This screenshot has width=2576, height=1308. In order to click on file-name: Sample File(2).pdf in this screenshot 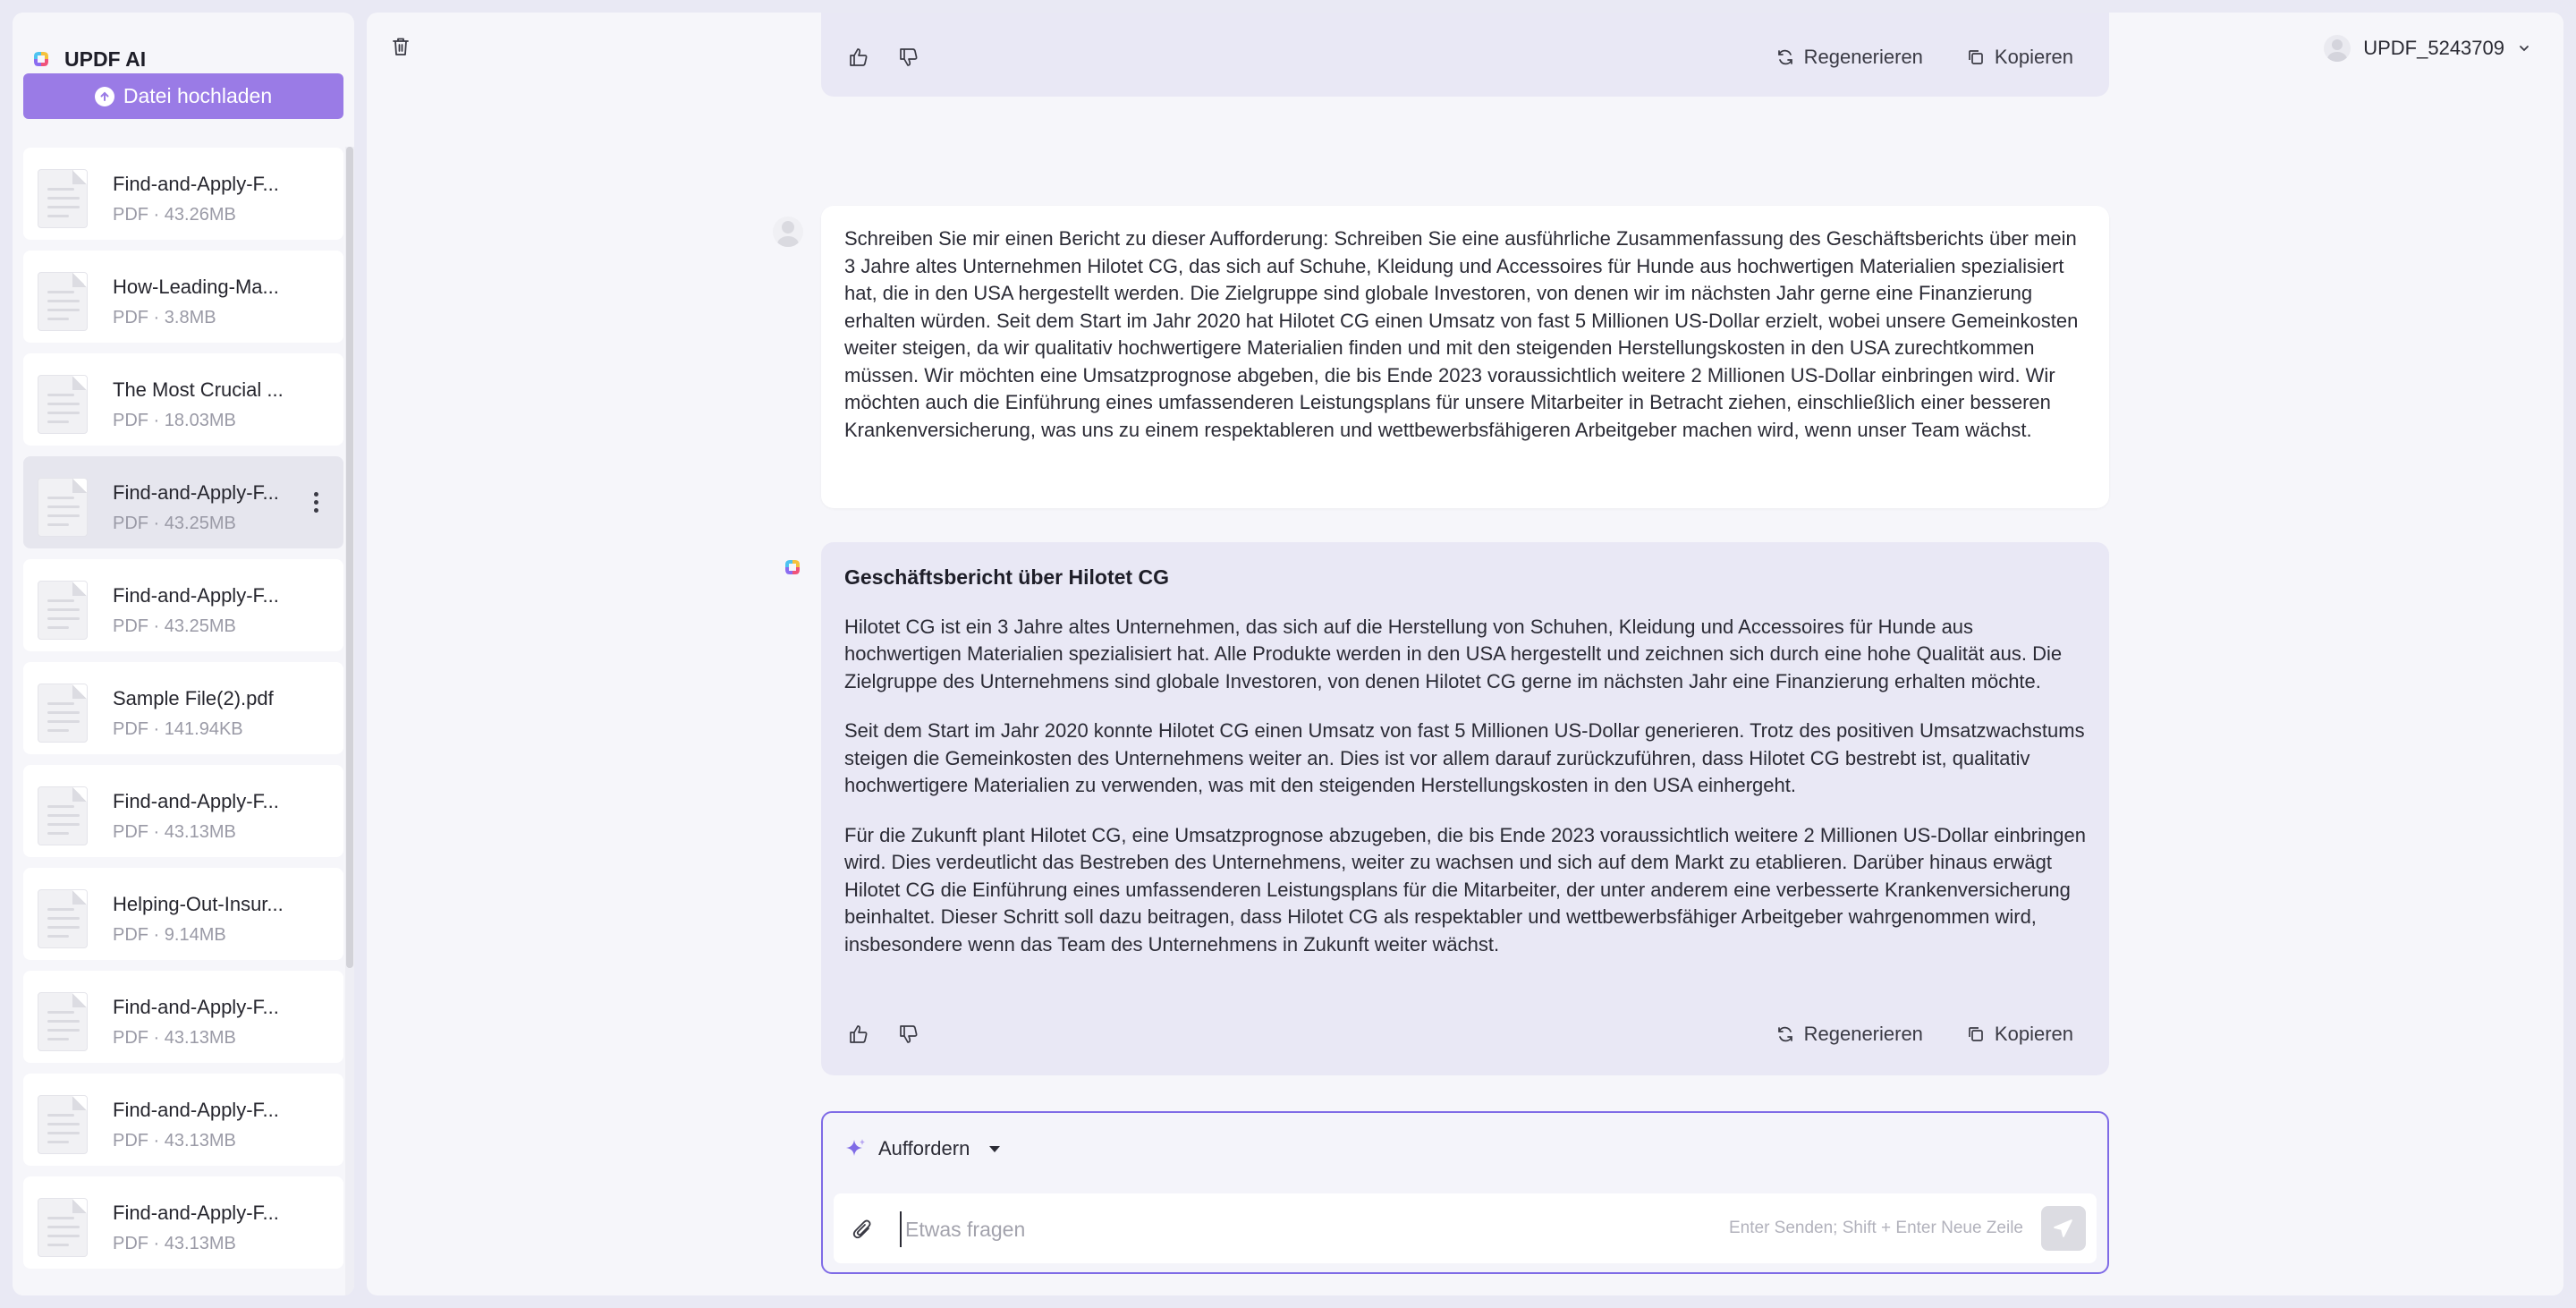, I will do `click(193, 698)`.